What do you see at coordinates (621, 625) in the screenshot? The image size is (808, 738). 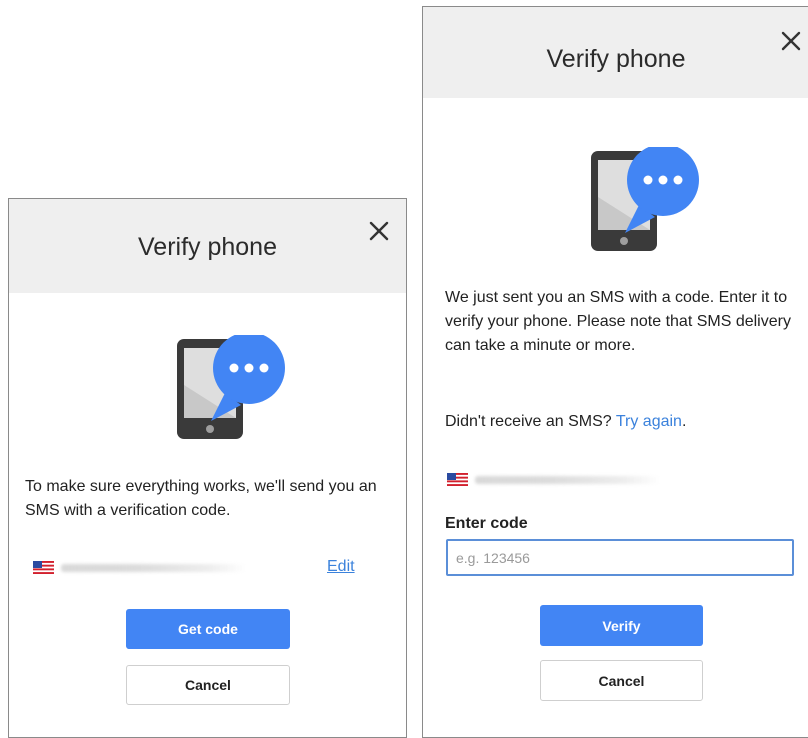 I see `verify-button: Verify` at bounding box center [621, 625].